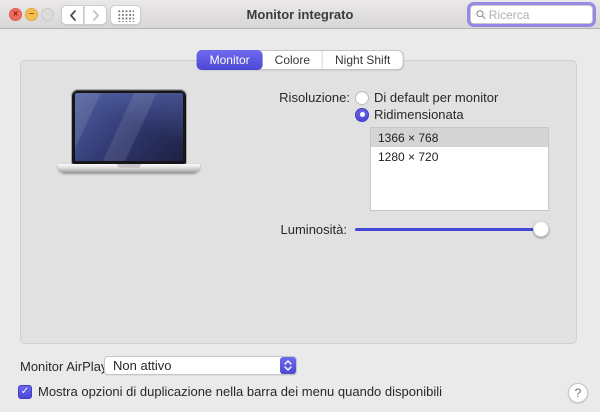 The width and height of the screenshot is (600, 412). I want to click on brightness-slider-knob, so click(541, 229).